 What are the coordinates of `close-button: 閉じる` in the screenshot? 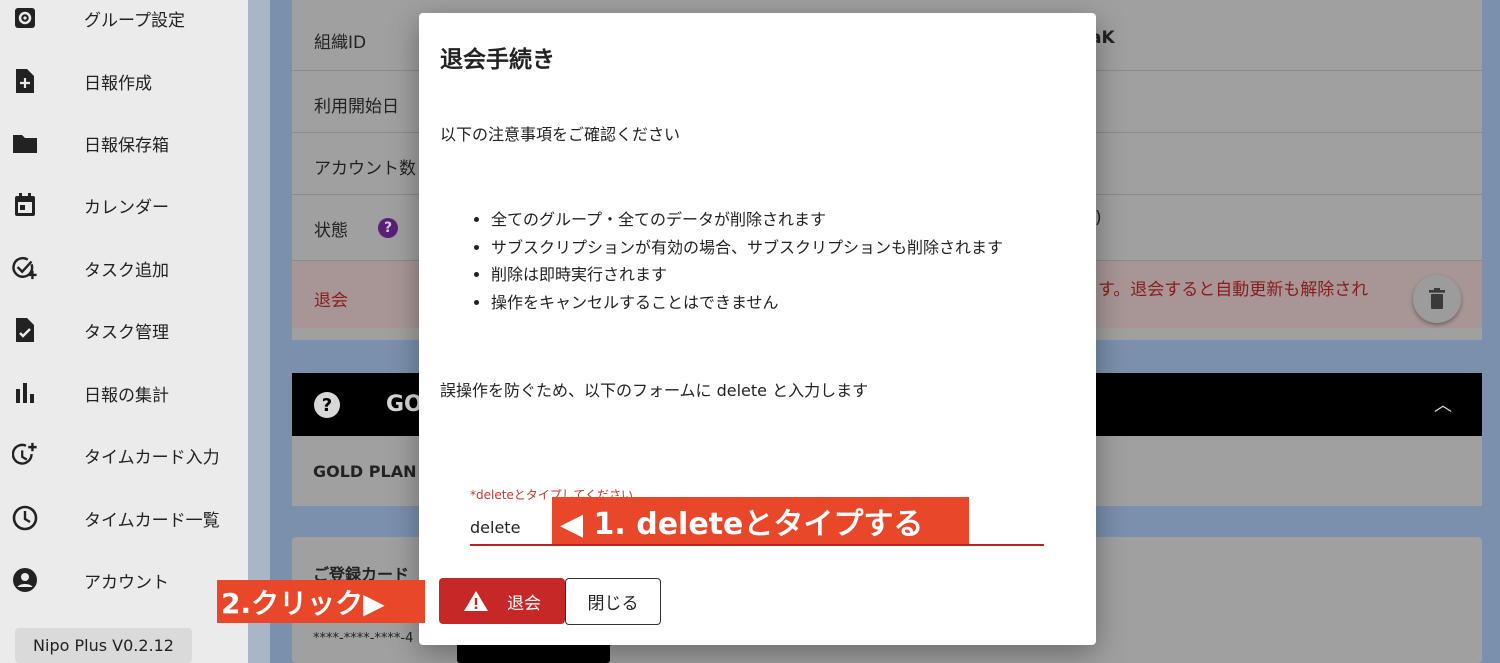 It's located at (613, 601).